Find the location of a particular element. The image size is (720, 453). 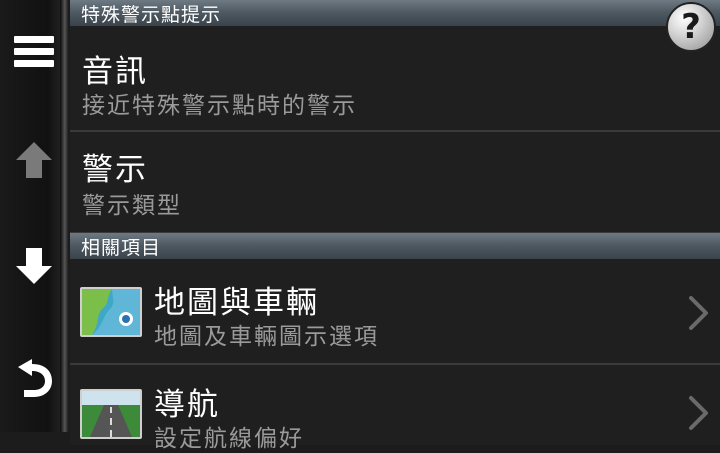

section-header-label: 相關項目 is located at coordinates (121, 247).